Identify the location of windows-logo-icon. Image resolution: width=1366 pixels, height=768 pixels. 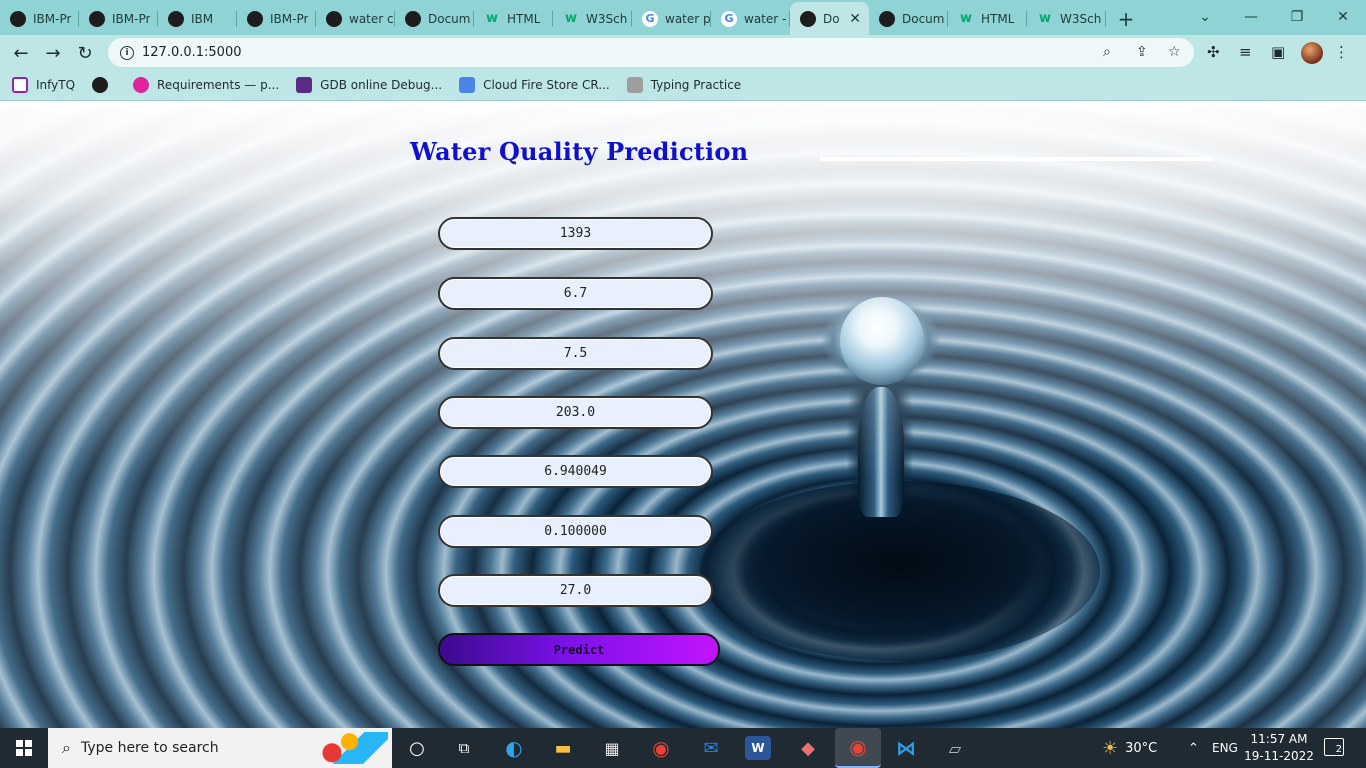
(24, 748).